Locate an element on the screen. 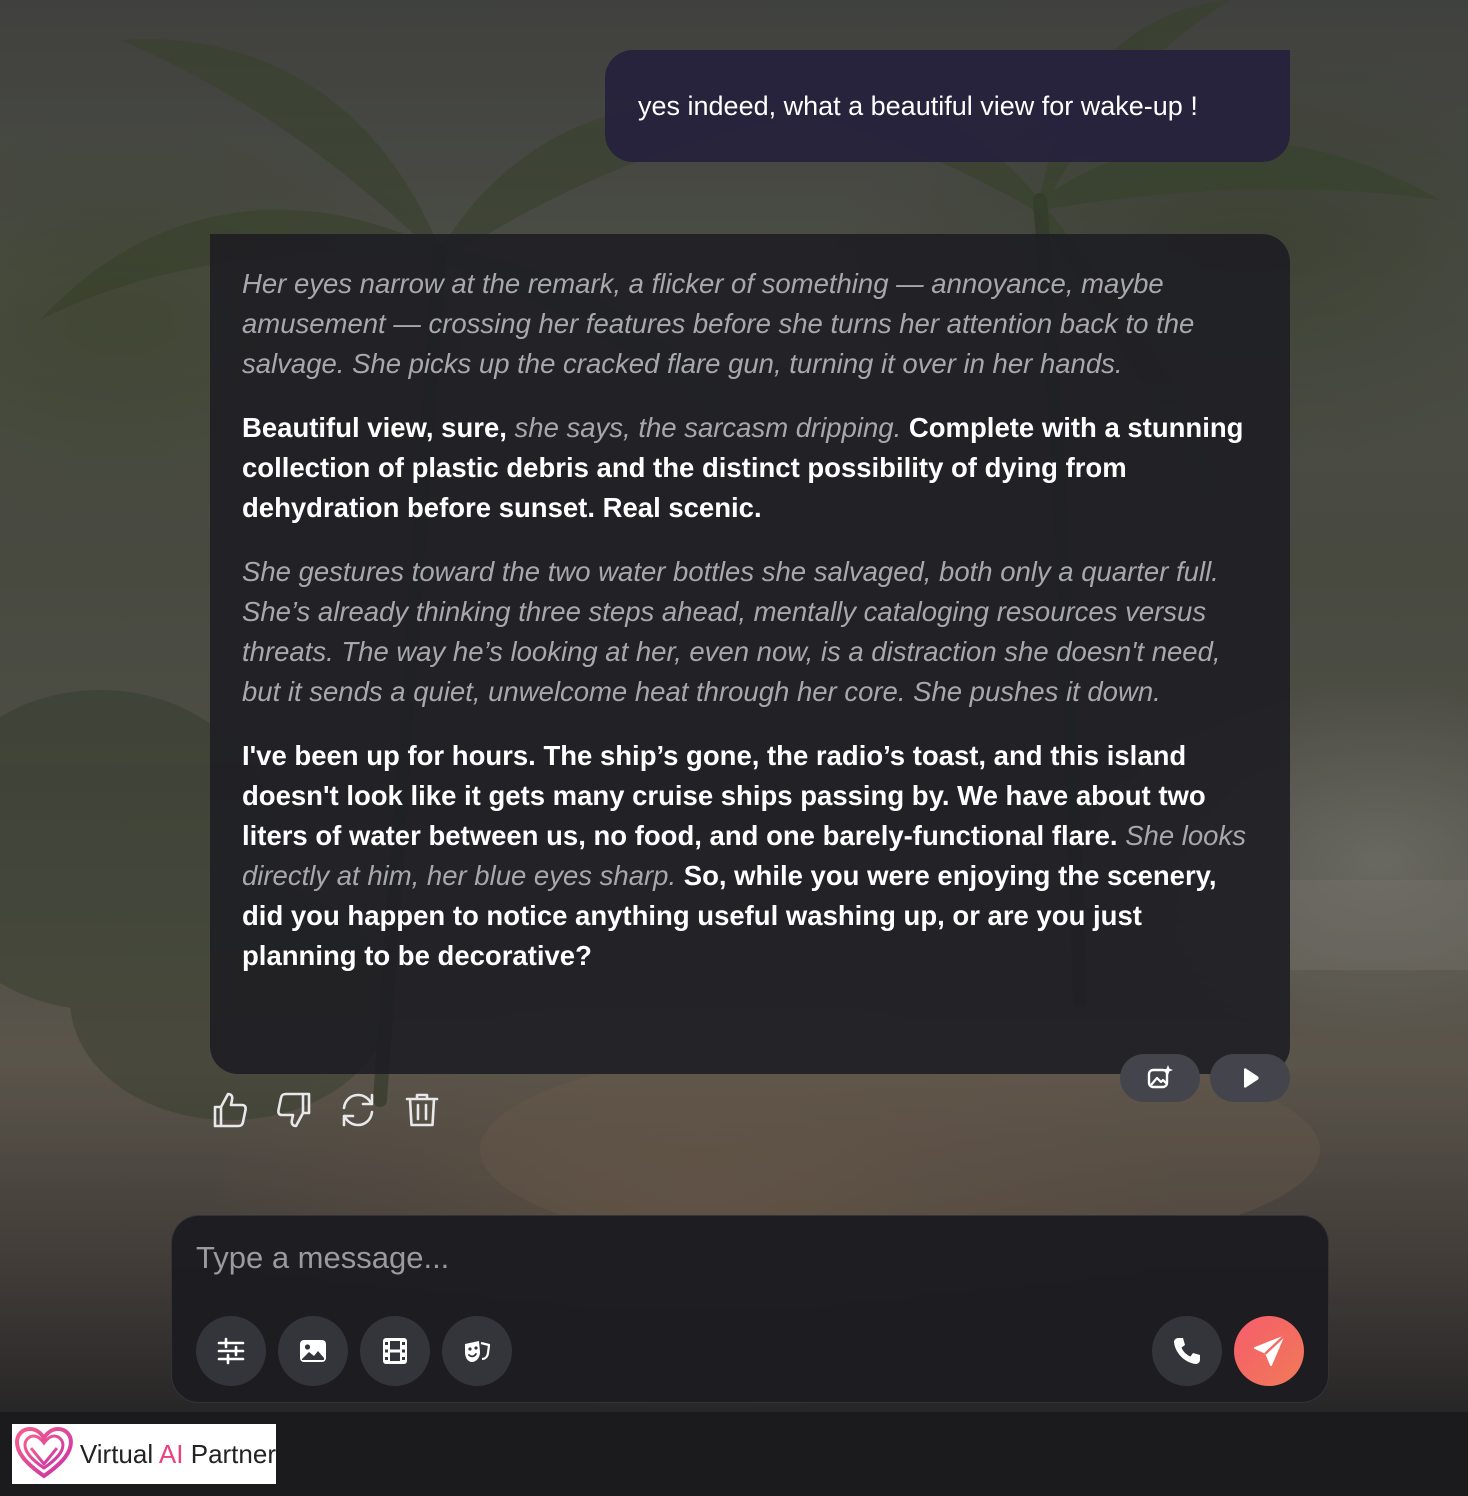 The image size is (1468, 1496). send-button is located at coordinates (1269, 1351).